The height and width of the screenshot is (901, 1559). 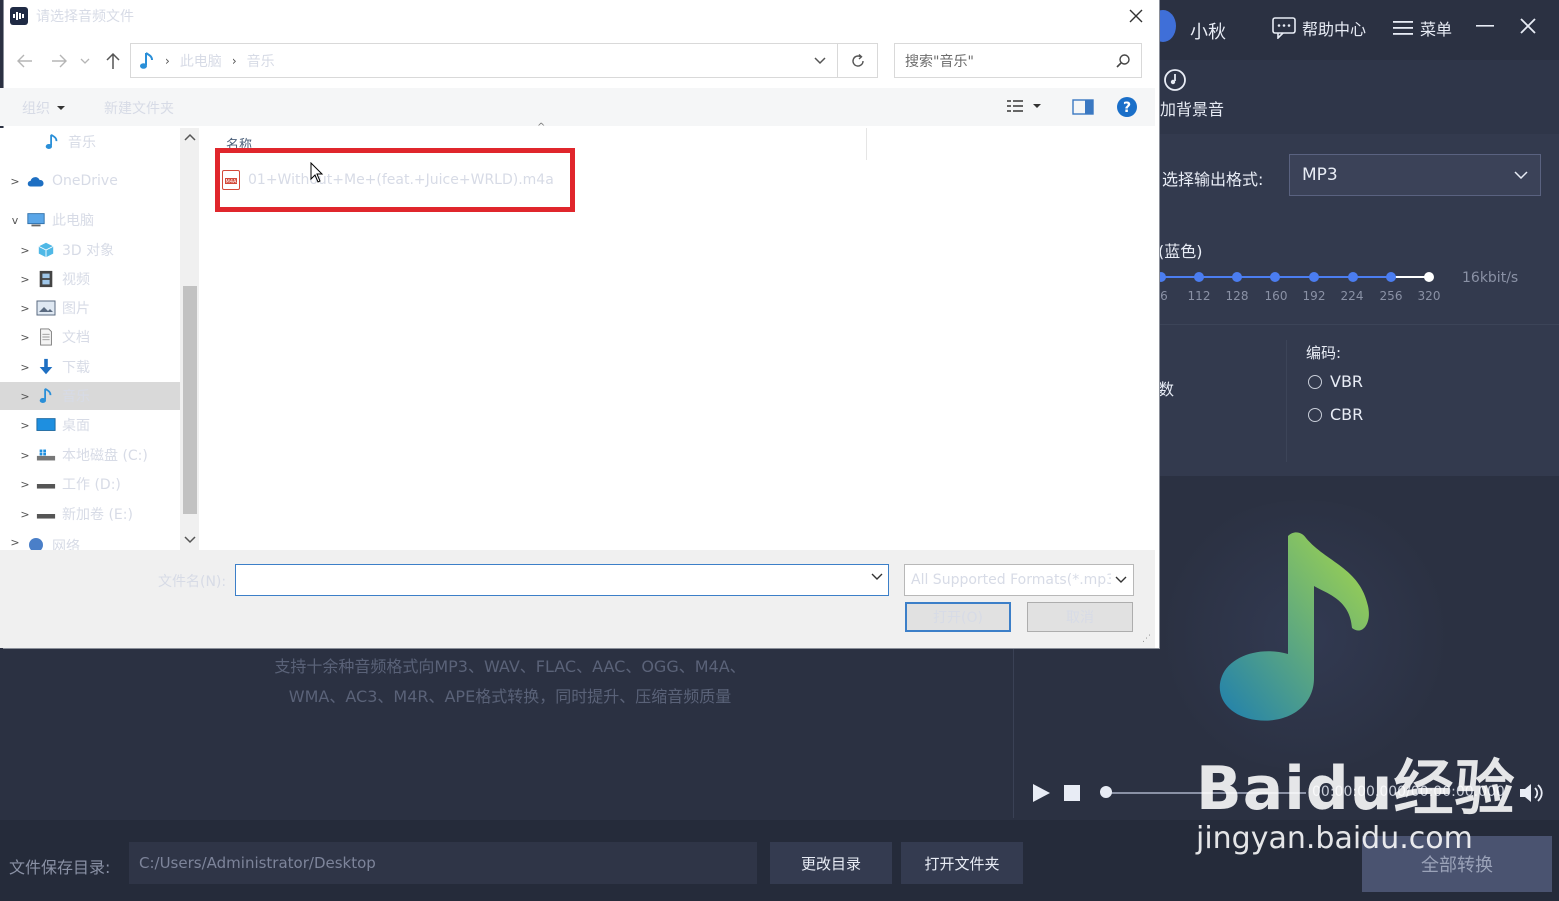 I want to click on change-dir-button: 更改目录, so click(x=831, y=863).